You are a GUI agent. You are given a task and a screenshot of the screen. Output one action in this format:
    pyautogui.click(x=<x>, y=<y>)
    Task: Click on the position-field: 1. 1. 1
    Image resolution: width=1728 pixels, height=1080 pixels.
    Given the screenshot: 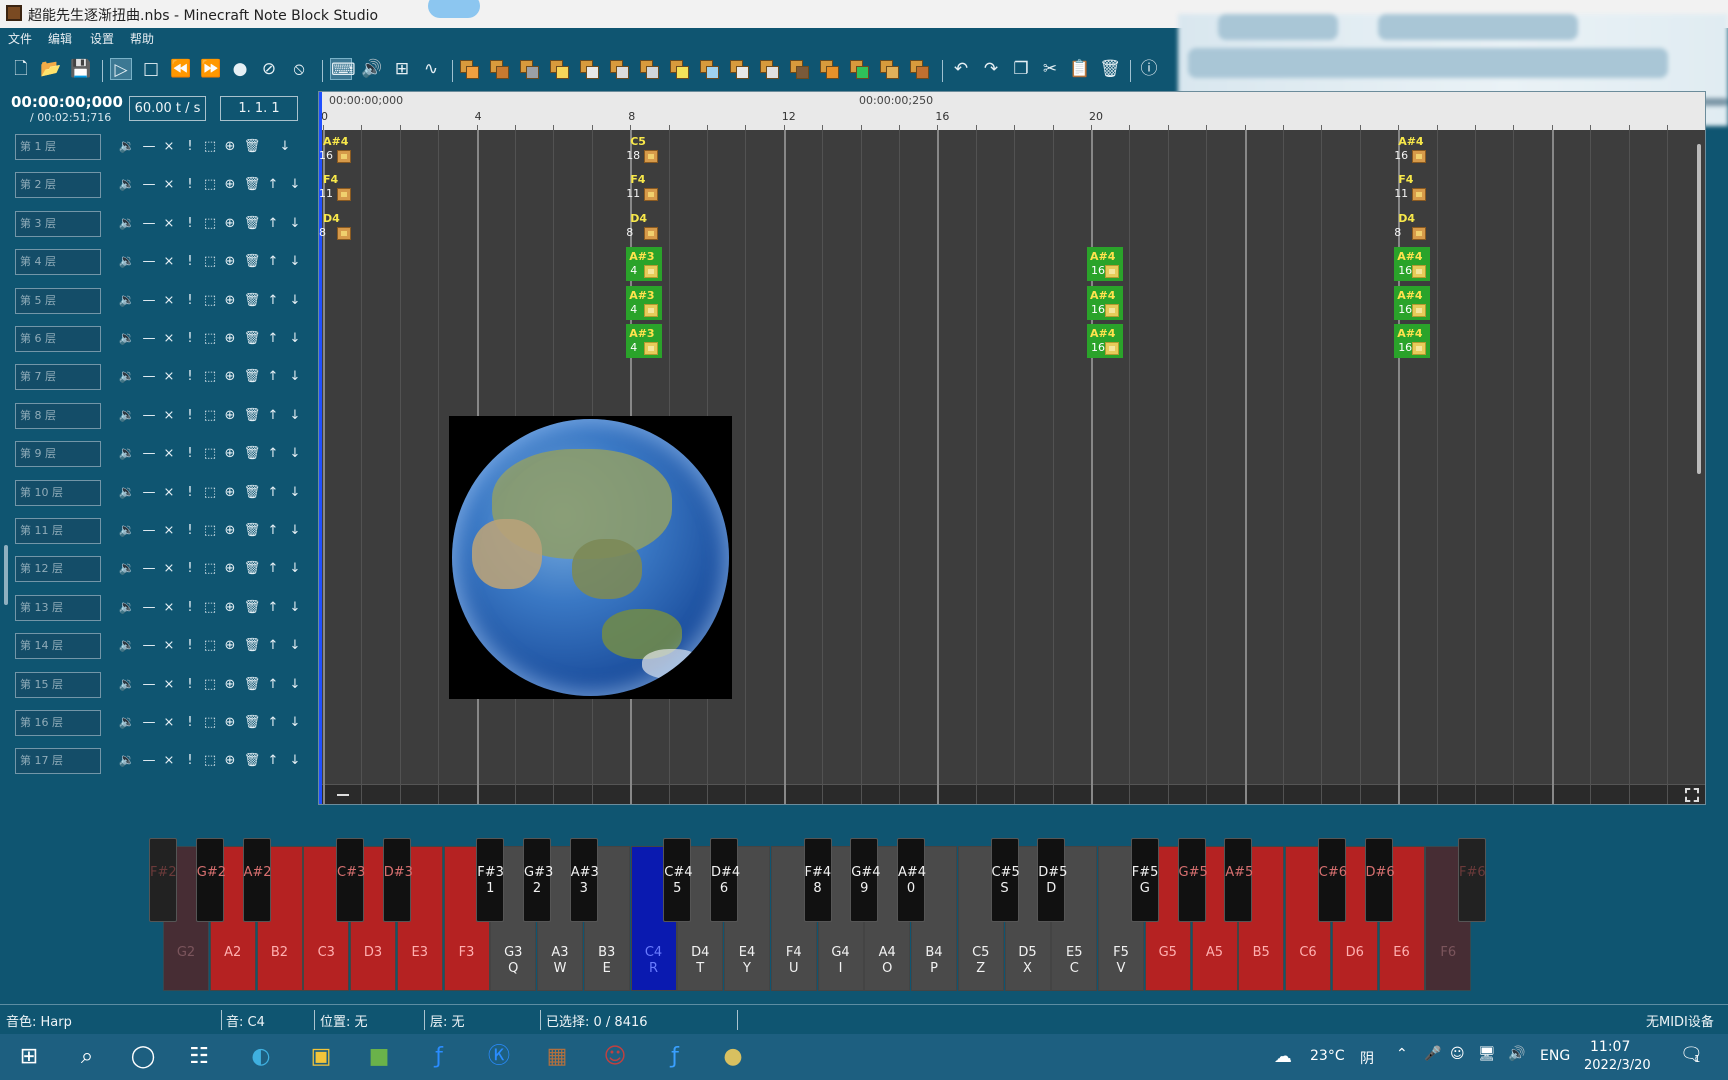 What is the action you would take?
    pyautogui.click(x=259, y=108)
    